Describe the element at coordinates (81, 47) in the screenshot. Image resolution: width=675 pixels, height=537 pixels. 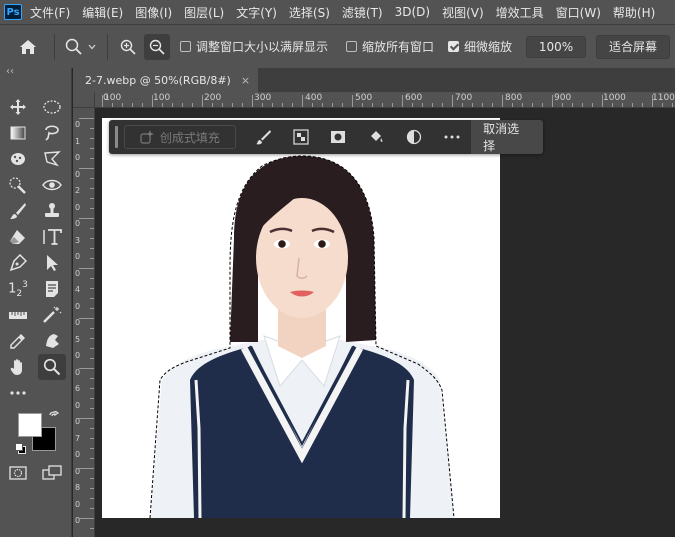
I see `zoom-tool-preset-picker` at that location.